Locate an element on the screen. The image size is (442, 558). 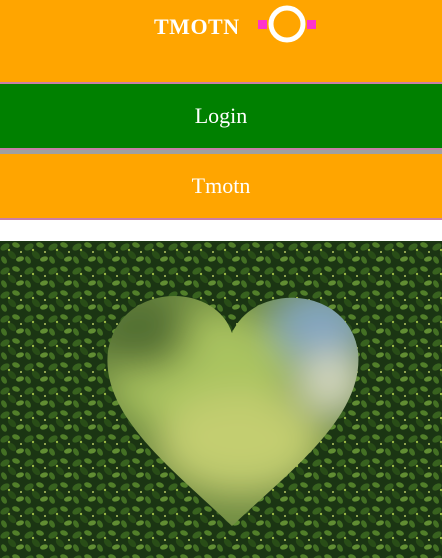
login-button: Login is located at coordinates (221, 117).